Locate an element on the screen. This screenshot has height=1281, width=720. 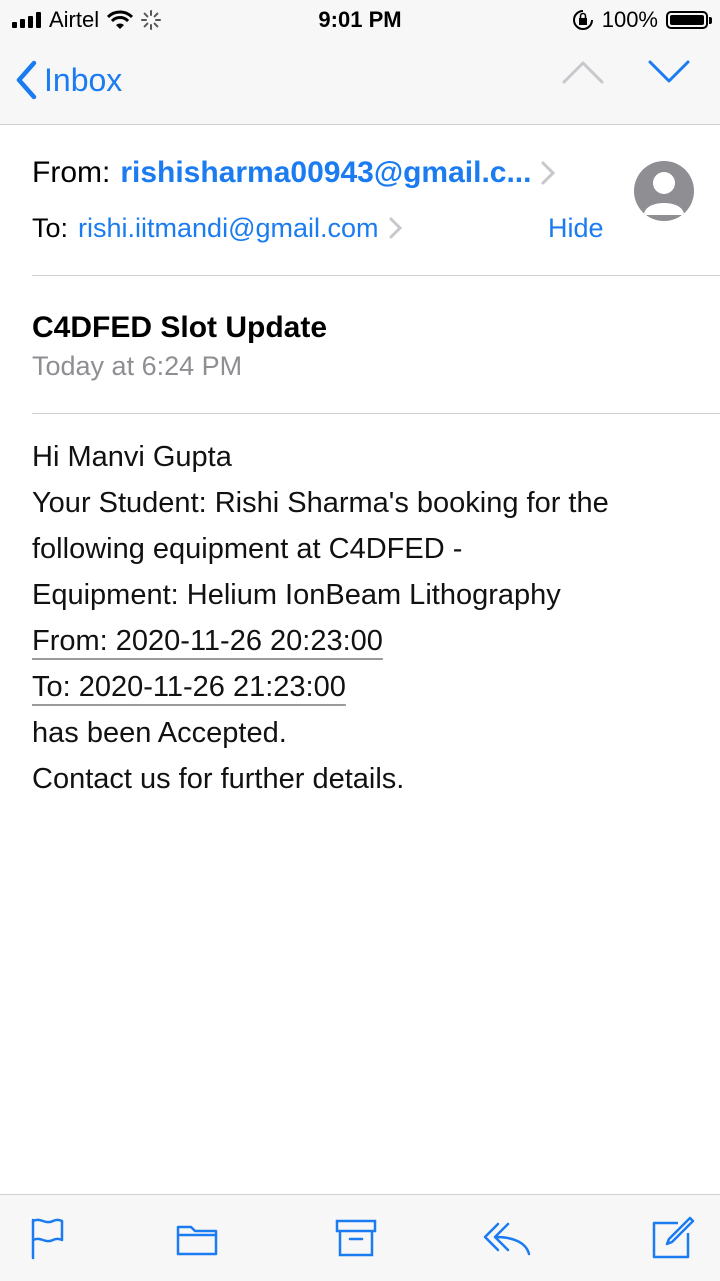
body-line: Equipment: Helium IonBeam Lithography is located at coordinates (296, 595).